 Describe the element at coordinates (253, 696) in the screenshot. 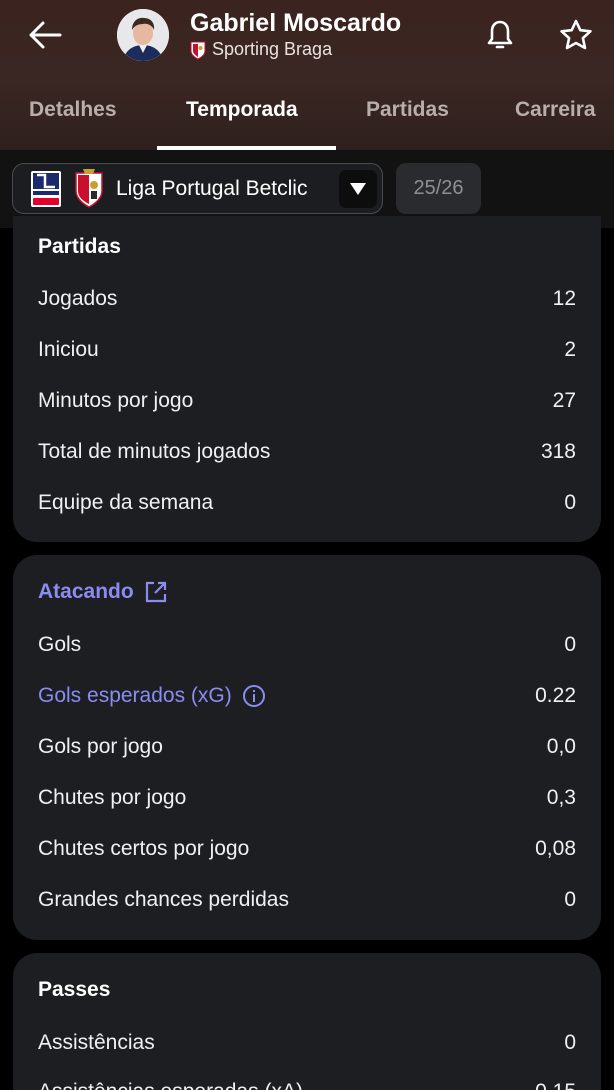

I see `info-icon` at that location.